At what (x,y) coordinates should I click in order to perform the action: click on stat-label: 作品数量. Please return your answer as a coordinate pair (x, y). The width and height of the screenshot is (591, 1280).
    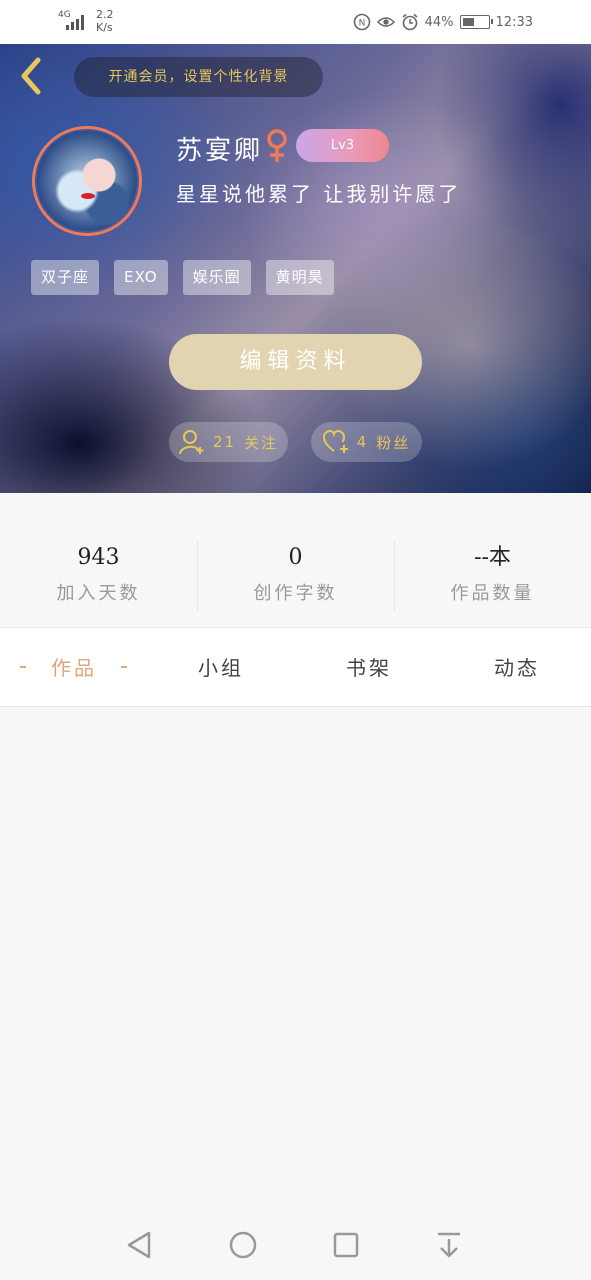
    Looking at the image, I should click on (492, 593).